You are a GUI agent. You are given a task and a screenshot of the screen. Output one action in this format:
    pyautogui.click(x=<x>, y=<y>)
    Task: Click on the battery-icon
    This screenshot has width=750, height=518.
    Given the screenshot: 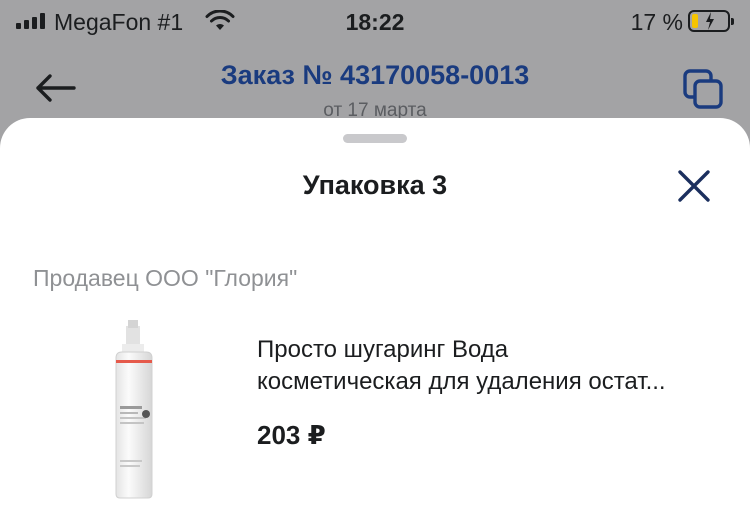 What is the action you would take?
    pyautogui.click(x=711, y=21)
    